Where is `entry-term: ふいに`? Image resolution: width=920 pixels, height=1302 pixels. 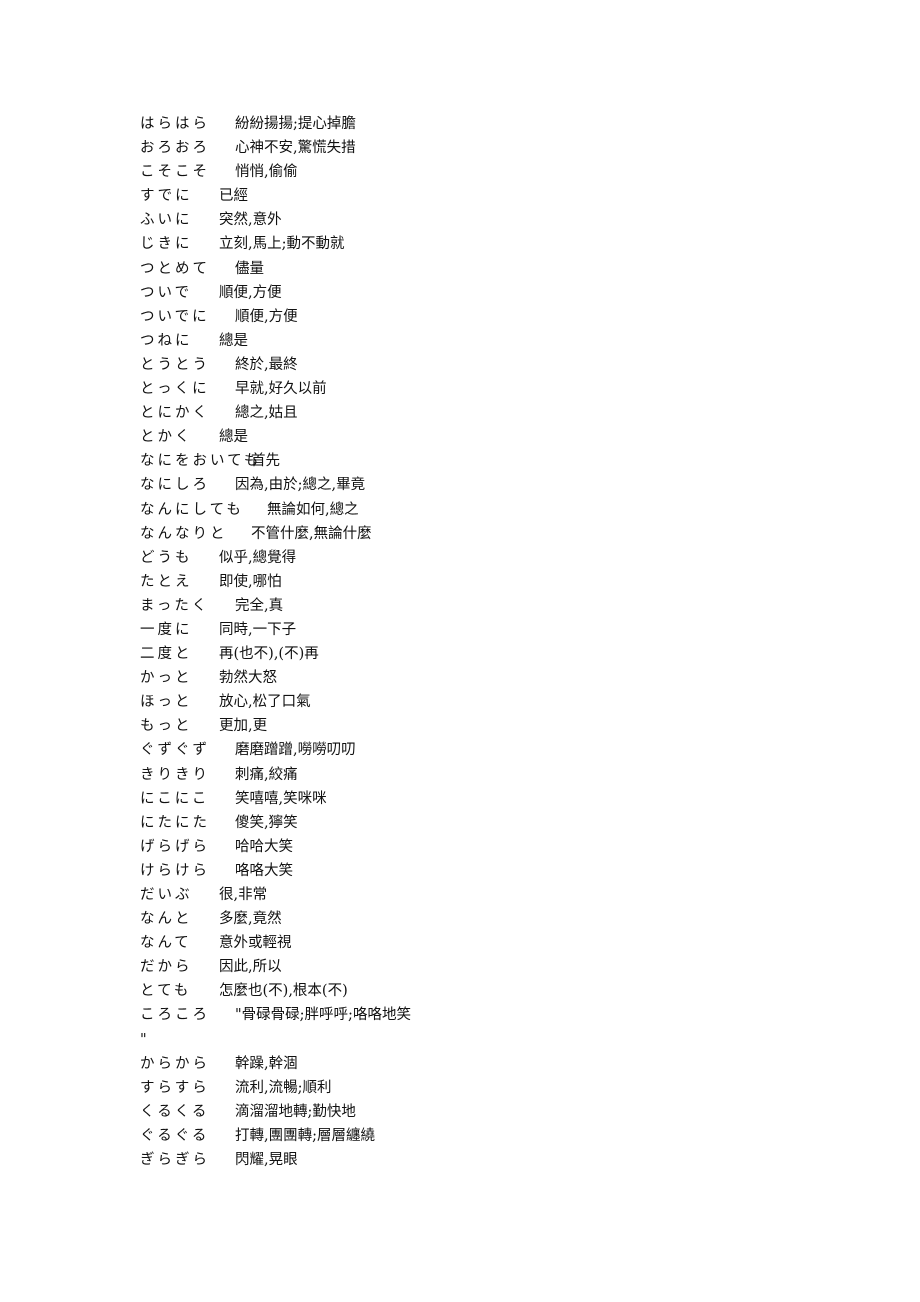
entry-term: ふいに is located at coordinates (166, 220).